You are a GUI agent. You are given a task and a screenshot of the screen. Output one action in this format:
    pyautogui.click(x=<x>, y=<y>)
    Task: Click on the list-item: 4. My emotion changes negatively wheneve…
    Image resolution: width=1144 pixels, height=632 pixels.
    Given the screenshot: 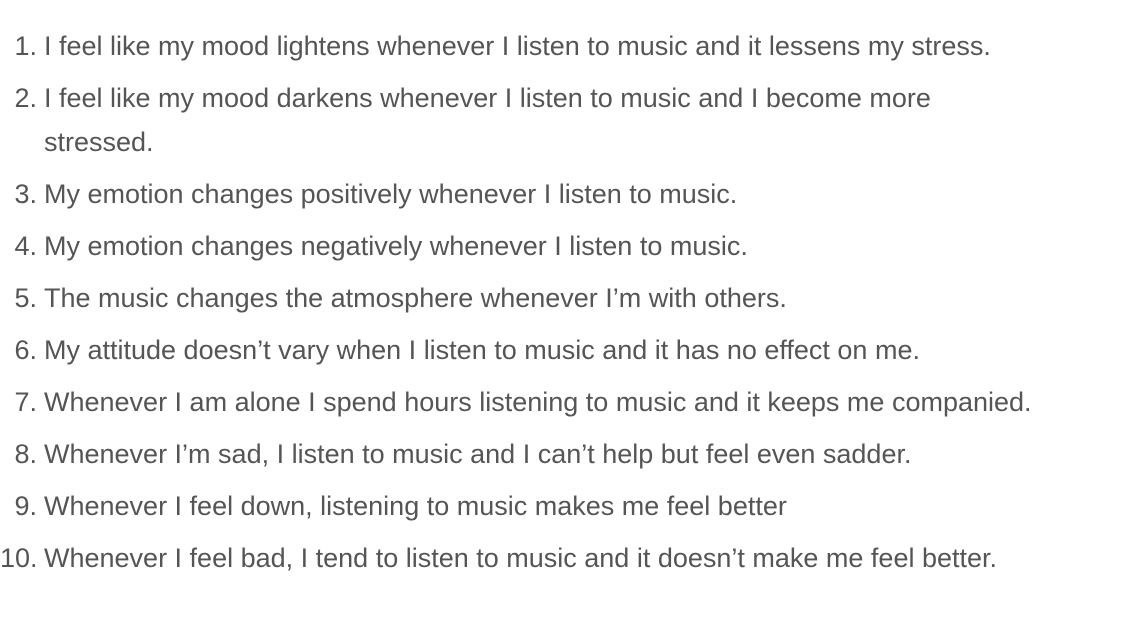 What is the action you would take?
    pyautogui.click(x=572, y=246)
    